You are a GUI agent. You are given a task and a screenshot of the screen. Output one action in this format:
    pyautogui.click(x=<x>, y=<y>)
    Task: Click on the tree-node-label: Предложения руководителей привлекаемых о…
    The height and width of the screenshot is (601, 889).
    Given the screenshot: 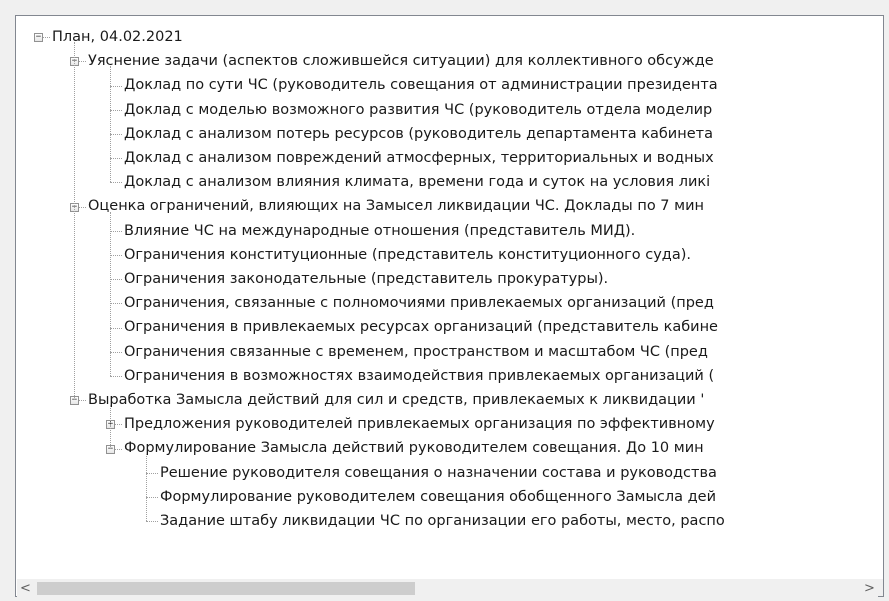 What is the action you would take?
    pyautogui.click(x=419, y=424)
    